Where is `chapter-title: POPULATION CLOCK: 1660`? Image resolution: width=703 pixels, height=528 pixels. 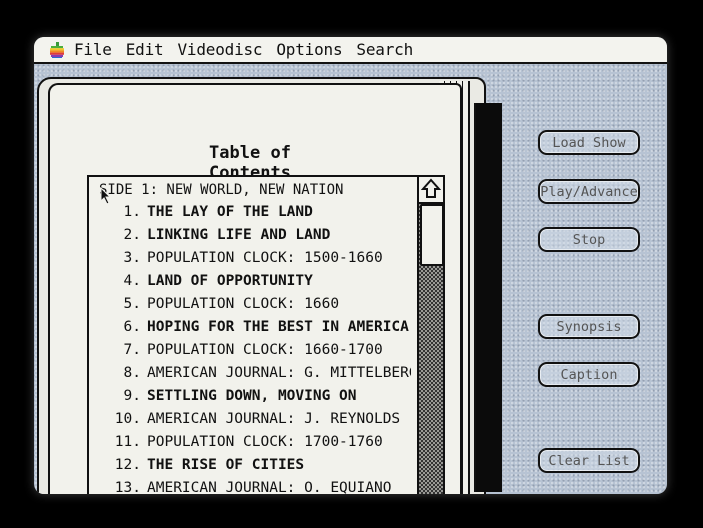 chapter-title: POPULATION CLOCK: 1660 is located at coordinates (243, 304).